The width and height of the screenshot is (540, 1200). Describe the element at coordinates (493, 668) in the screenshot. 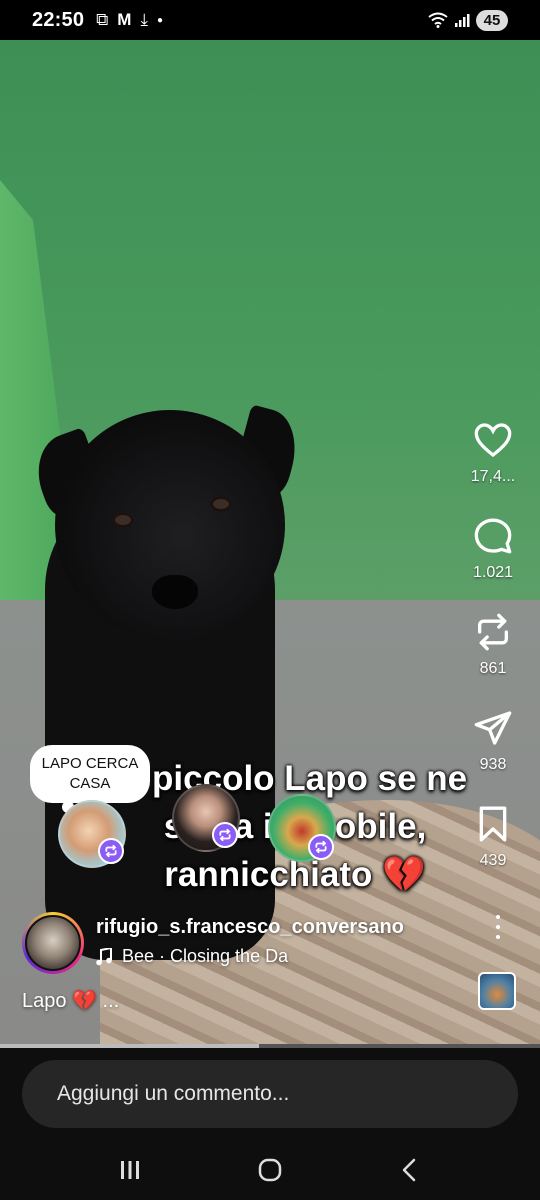

I see `repost-count: 861` at that location.